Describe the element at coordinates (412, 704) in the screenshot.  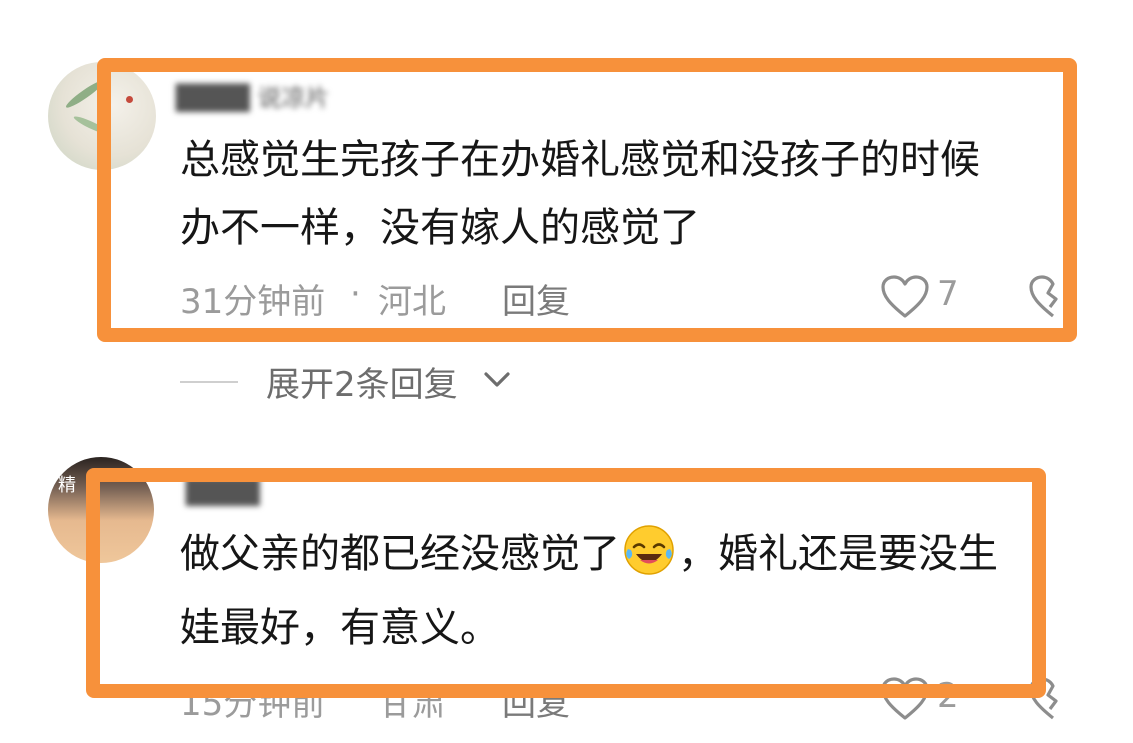
I see `comment-location: 甘肃` at that location.